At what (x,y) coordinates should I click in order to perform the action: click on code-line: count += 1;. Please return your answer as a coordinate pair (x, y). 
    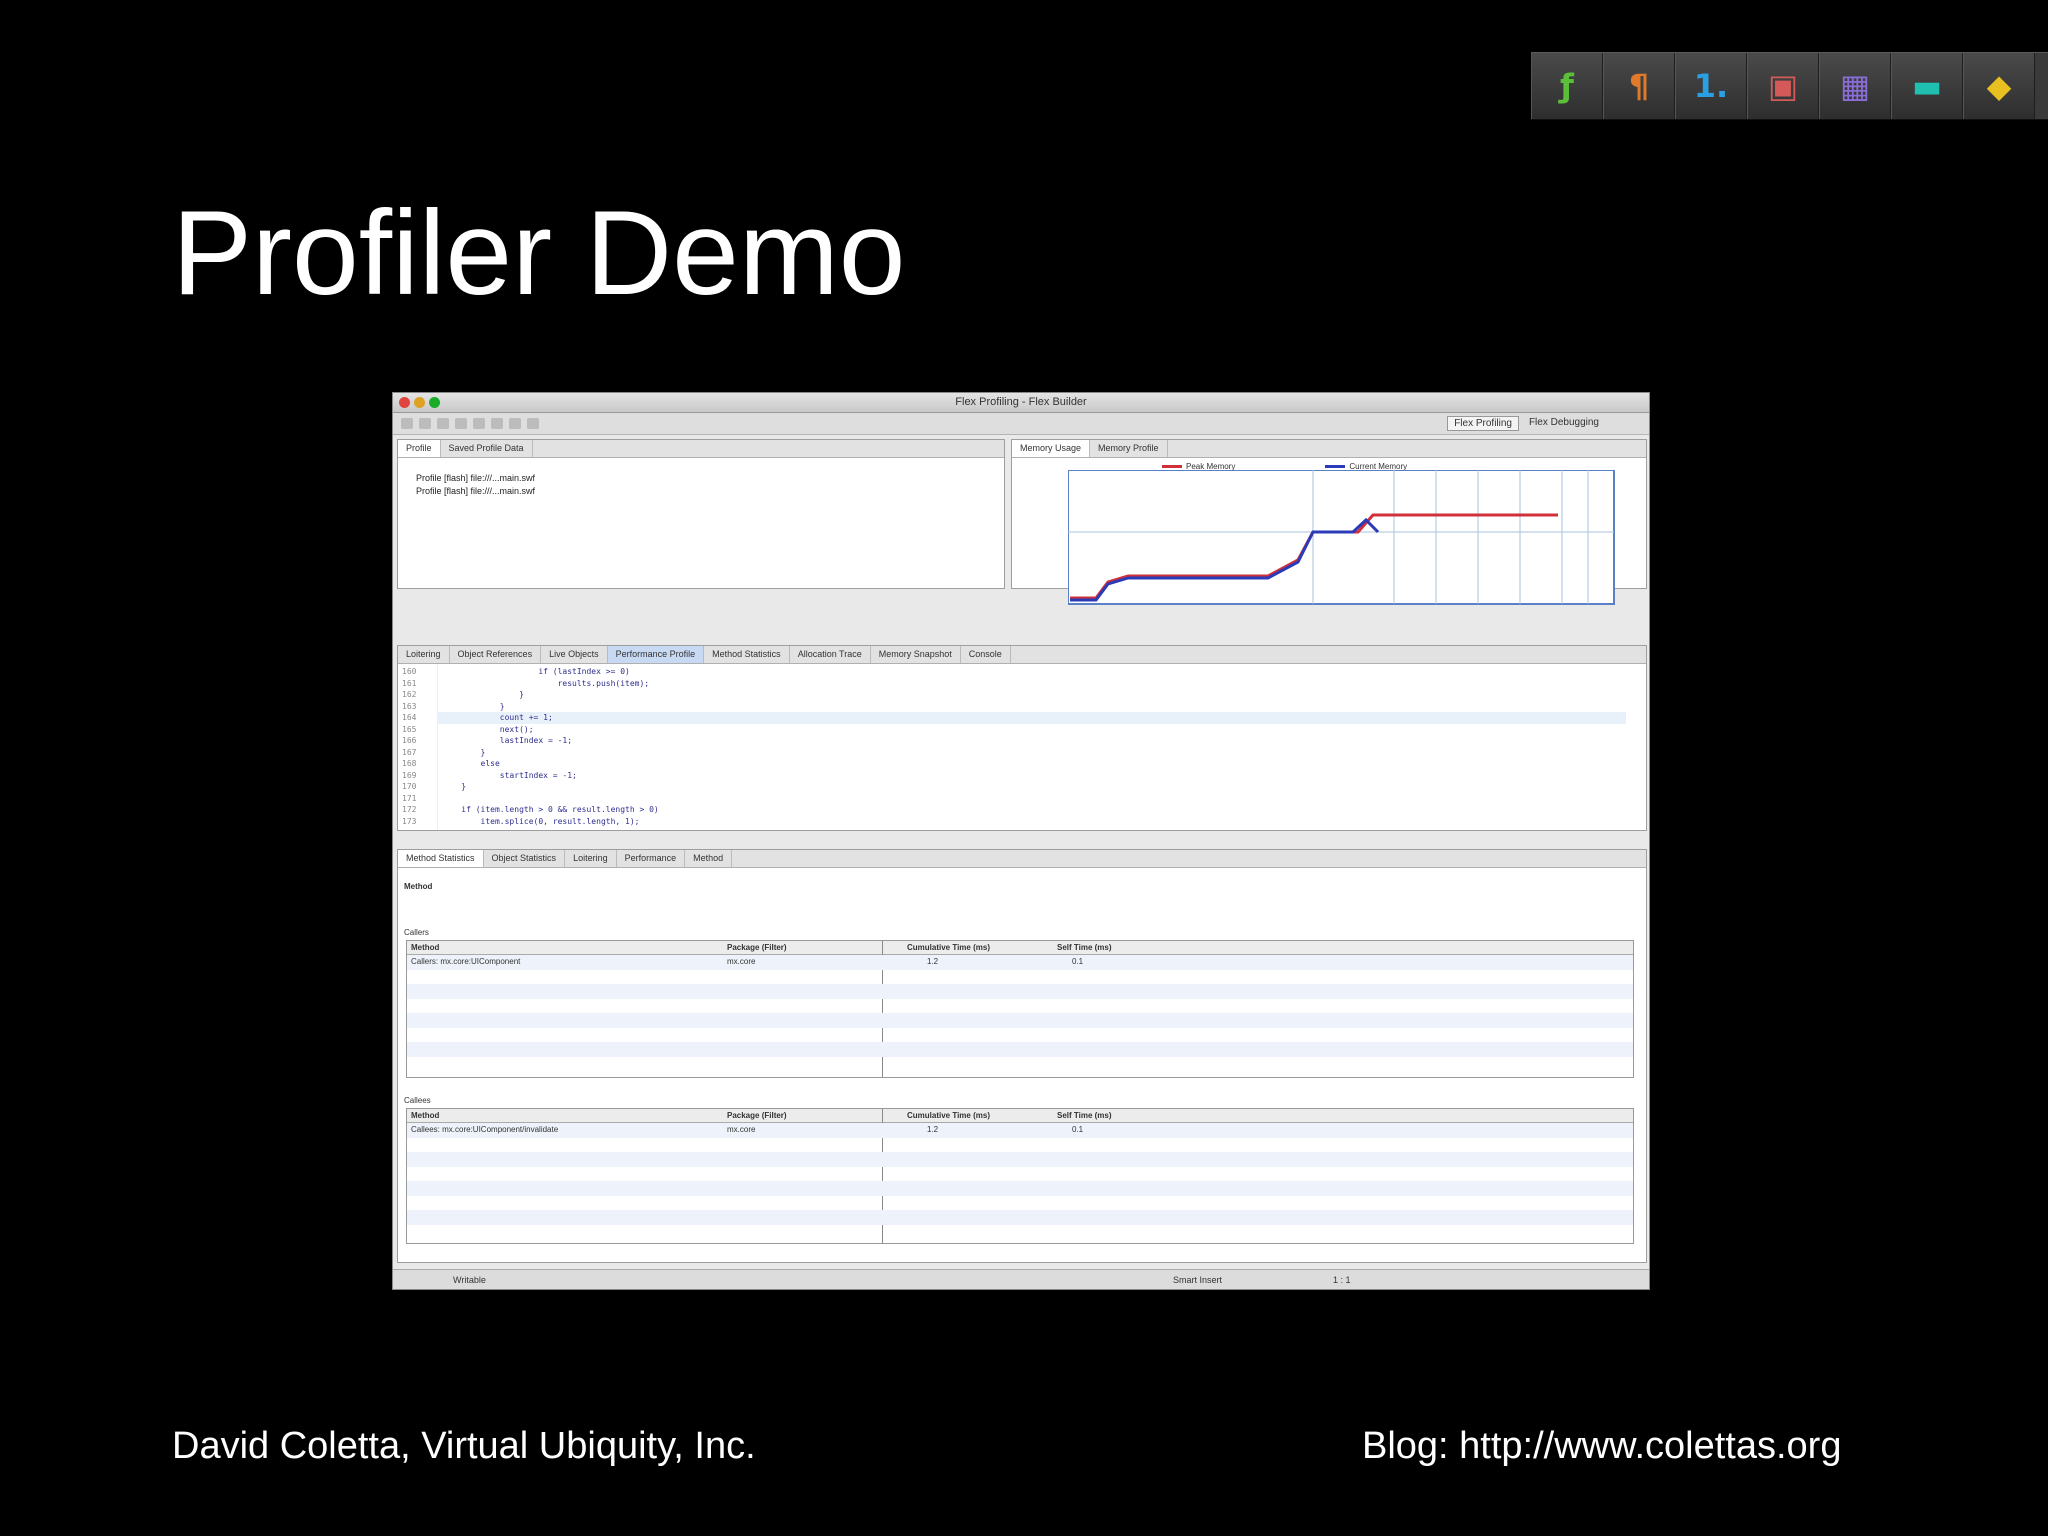
    Looking at the image, I should click on (497, 717).